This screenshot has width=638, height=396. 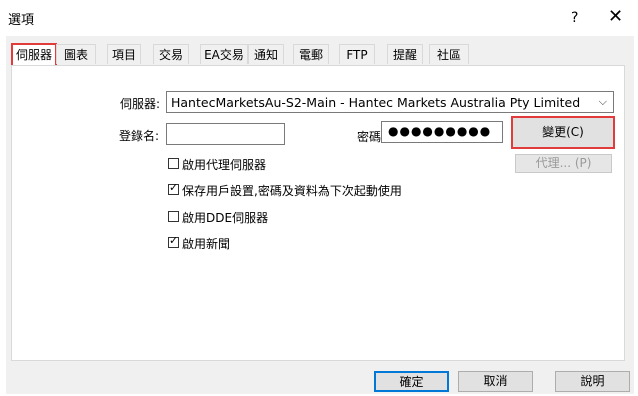 I want to click on save-settings-label: 保存用戶設置,密碼及資料為下次起動使用, so click(x=292, y=191).